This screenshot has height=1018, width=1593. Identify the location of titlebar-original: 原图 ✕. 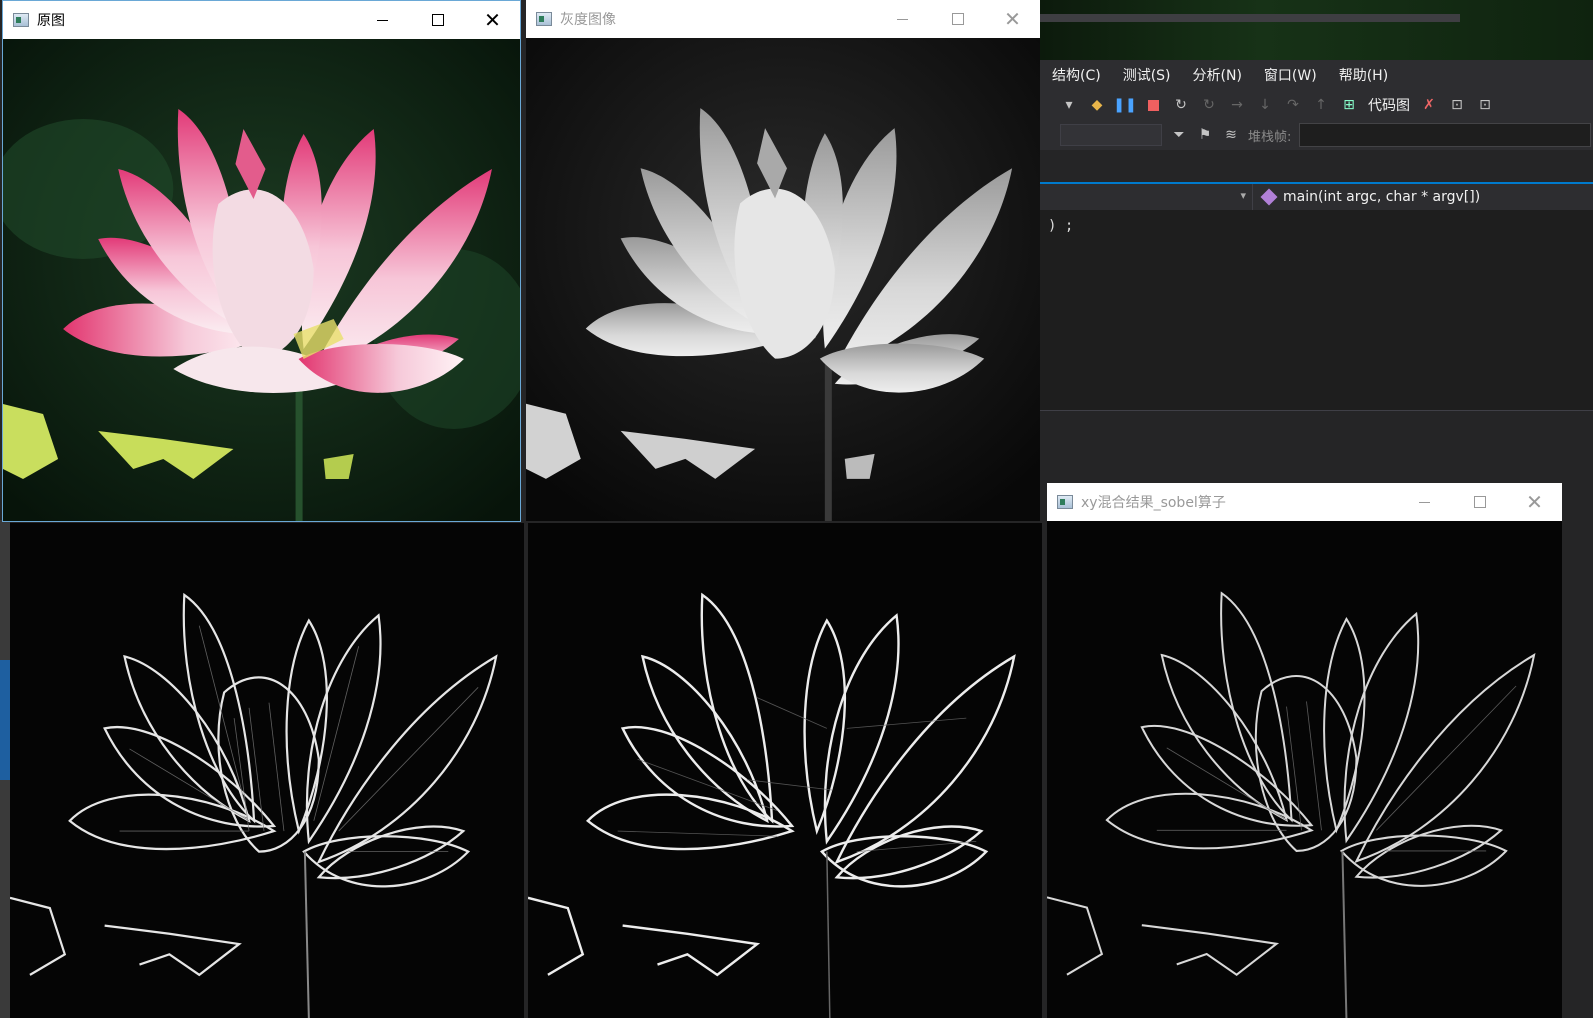
(261, 20).